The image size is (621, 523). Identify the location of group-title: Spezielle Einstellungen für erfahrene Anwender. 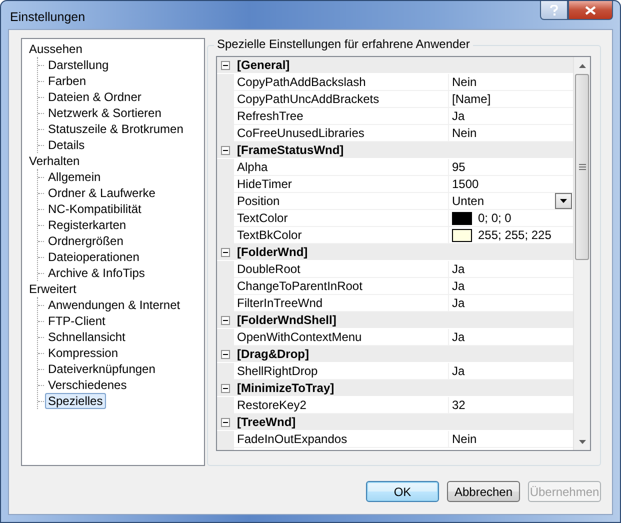
(343, 44).